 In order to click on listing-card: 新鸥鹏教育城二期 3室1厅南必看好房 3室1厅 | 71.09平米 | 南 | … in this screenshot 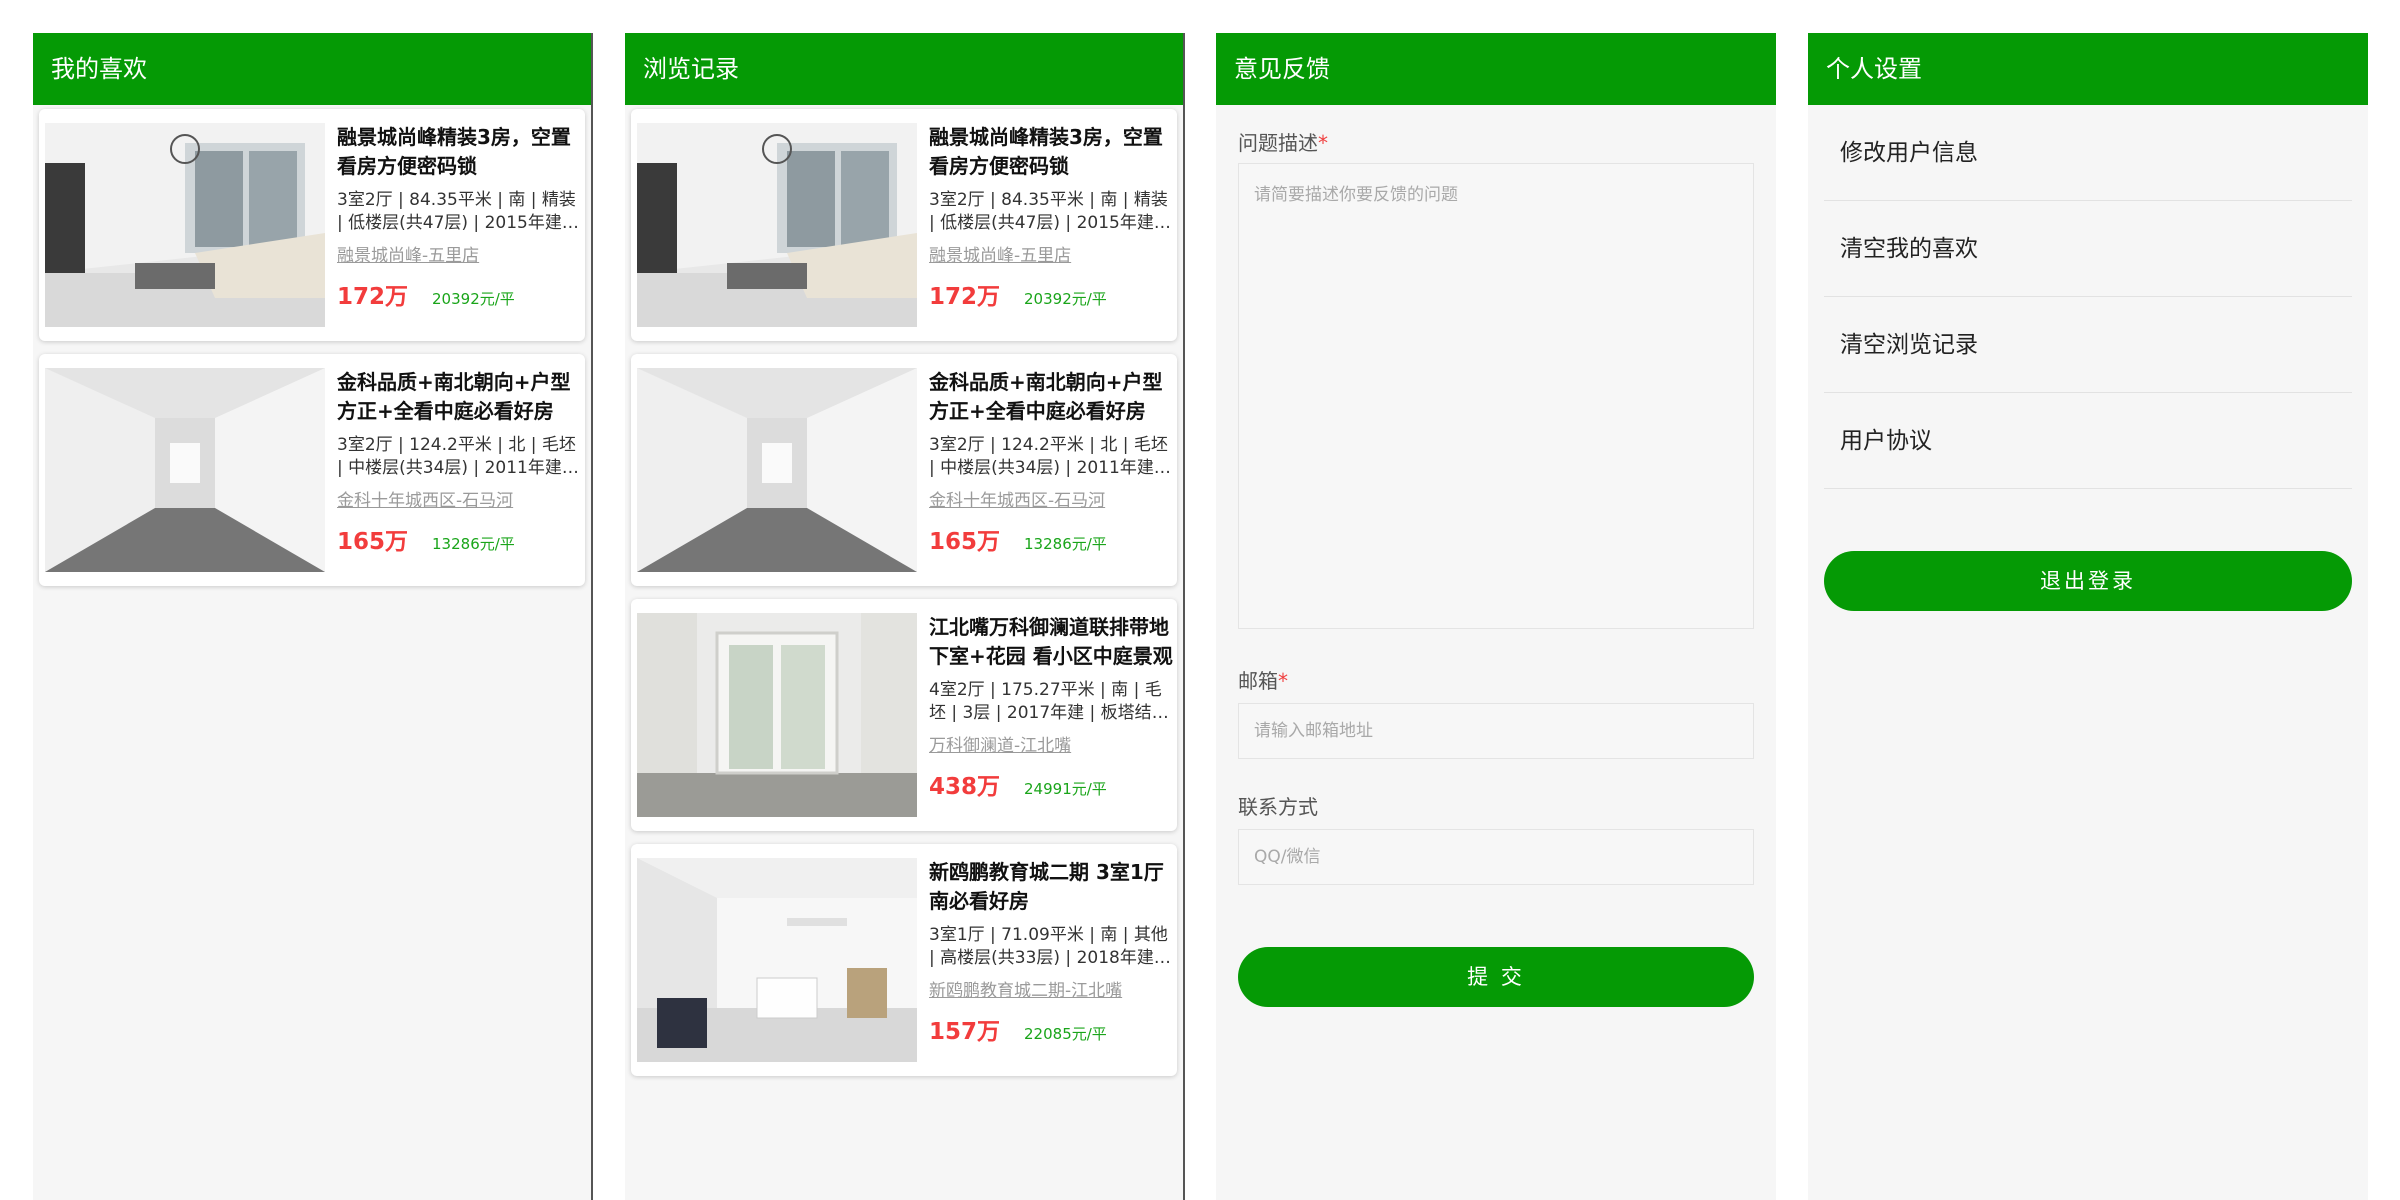, I will do `click(904, 960)`.